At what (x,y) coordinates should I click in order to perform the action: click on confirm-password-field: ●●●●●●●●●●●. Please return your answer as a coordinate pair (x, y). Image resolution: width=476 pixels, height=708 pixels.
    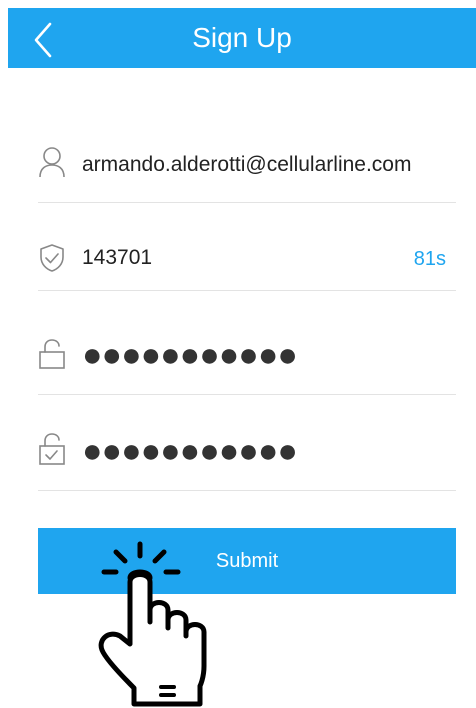
    Looking at the image, I should click on (247, 460).